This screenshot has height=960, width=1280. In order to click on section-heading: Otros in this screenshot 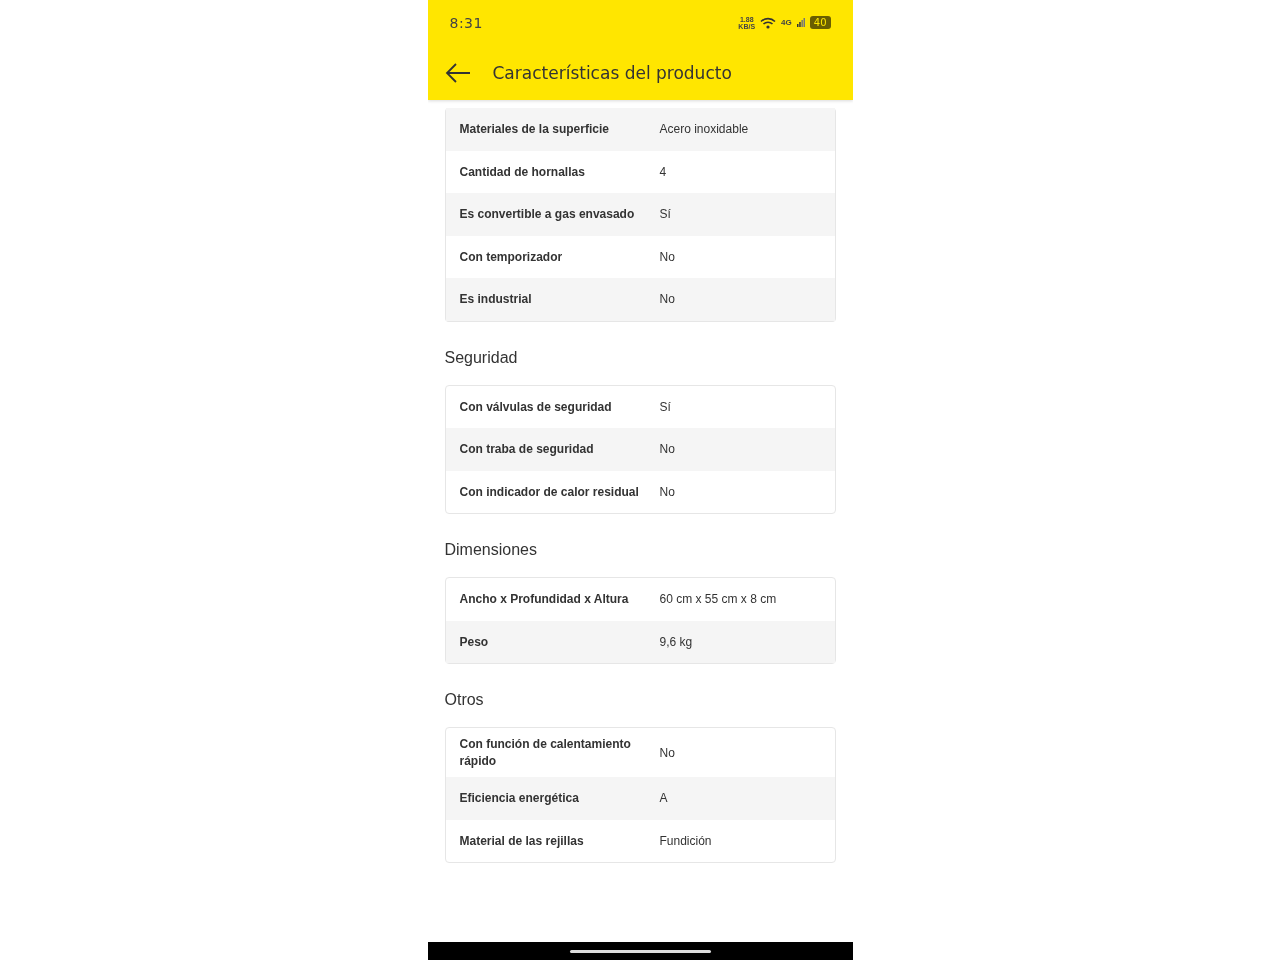, I will do `click(464, 700)`.